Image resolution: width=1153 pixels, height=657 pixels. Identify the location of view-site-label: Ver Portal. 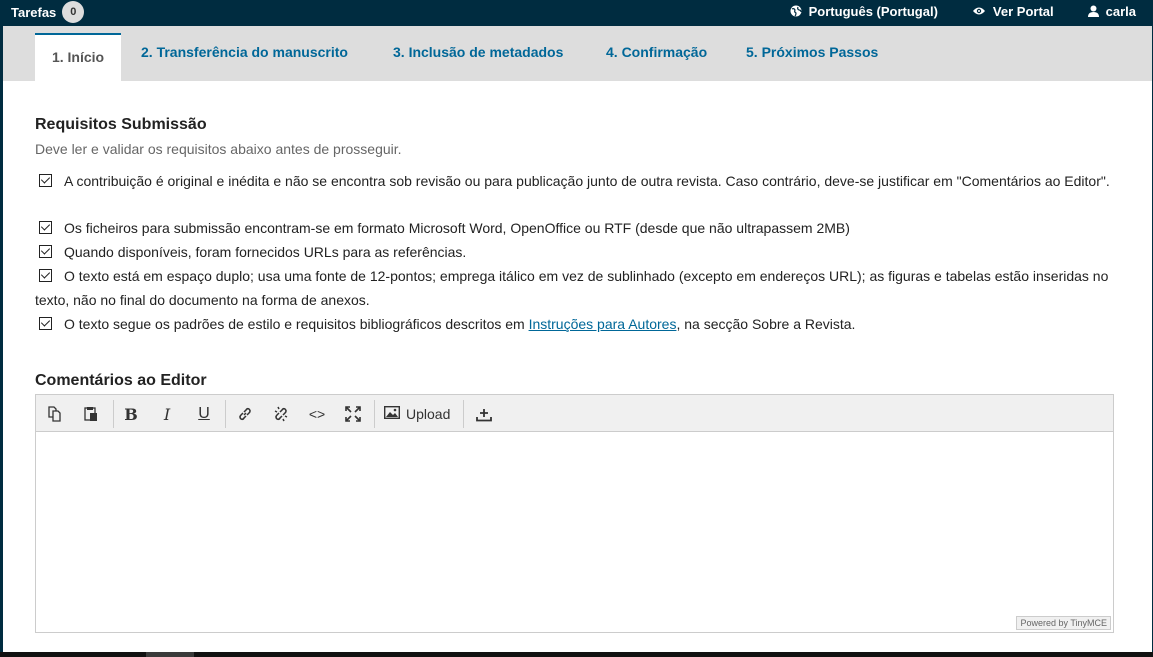
(1023, 11).